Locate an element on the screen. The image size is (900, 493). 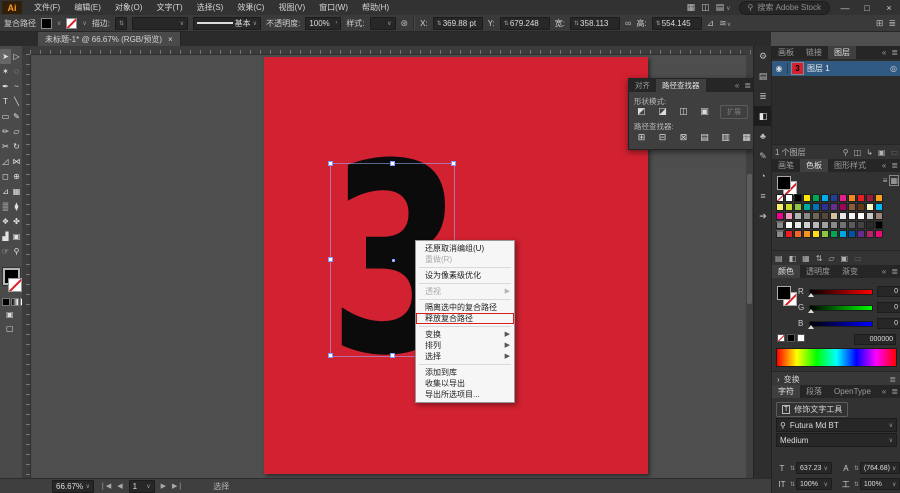
pathfinder-collapse-icon: « is located at coordinates (738, 85).